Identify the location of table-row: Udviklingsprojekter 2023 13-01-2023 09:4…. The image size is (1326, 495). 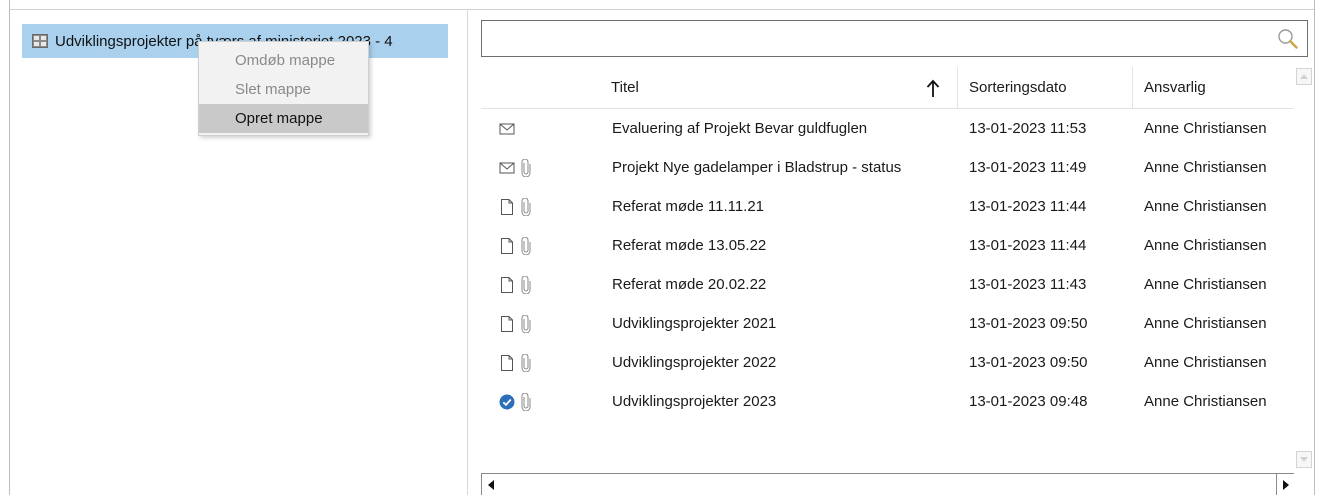
(887, 401).